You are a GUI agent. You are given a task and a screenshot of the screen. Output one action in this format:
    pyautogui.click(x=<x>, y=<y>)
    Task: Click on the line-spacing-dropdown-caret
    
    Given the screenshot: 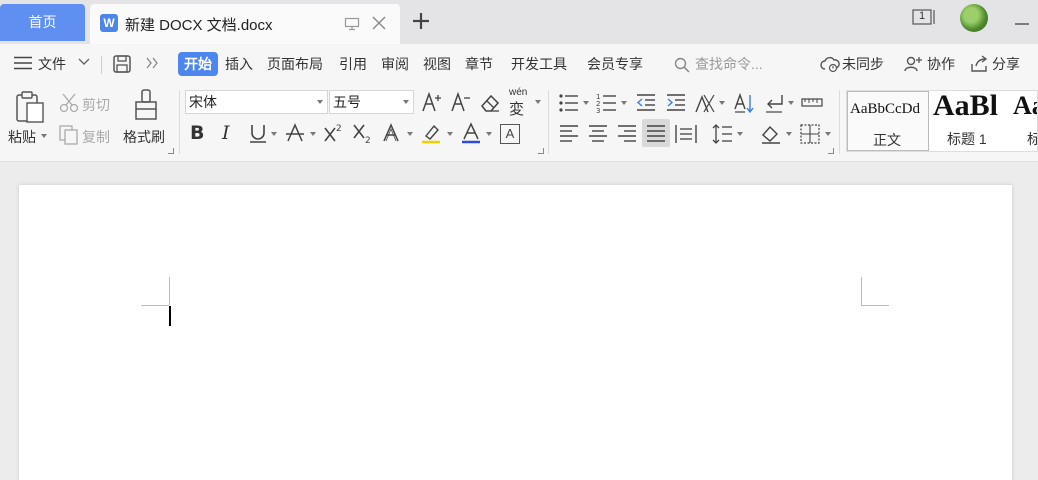 What is the action you would take?
    pyautogui.click(x=740, y=134)
    